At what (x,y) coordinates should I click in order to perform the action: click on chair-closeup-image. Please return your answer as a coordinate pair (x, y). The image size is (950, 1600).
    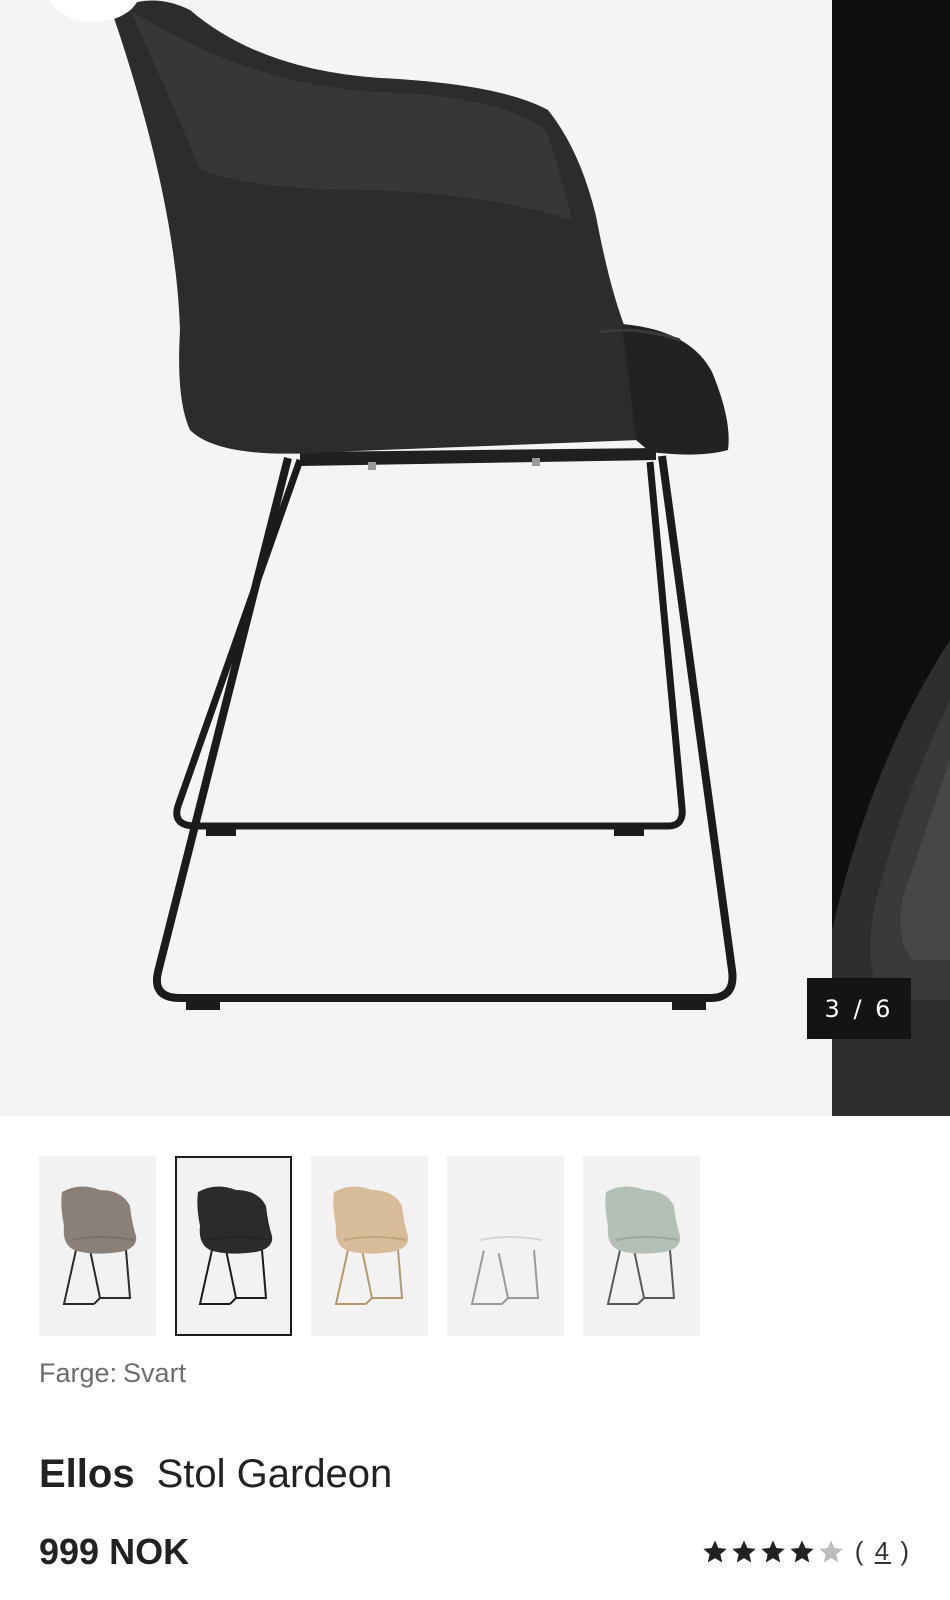
    Looking at the image, I should click on (891, 878).